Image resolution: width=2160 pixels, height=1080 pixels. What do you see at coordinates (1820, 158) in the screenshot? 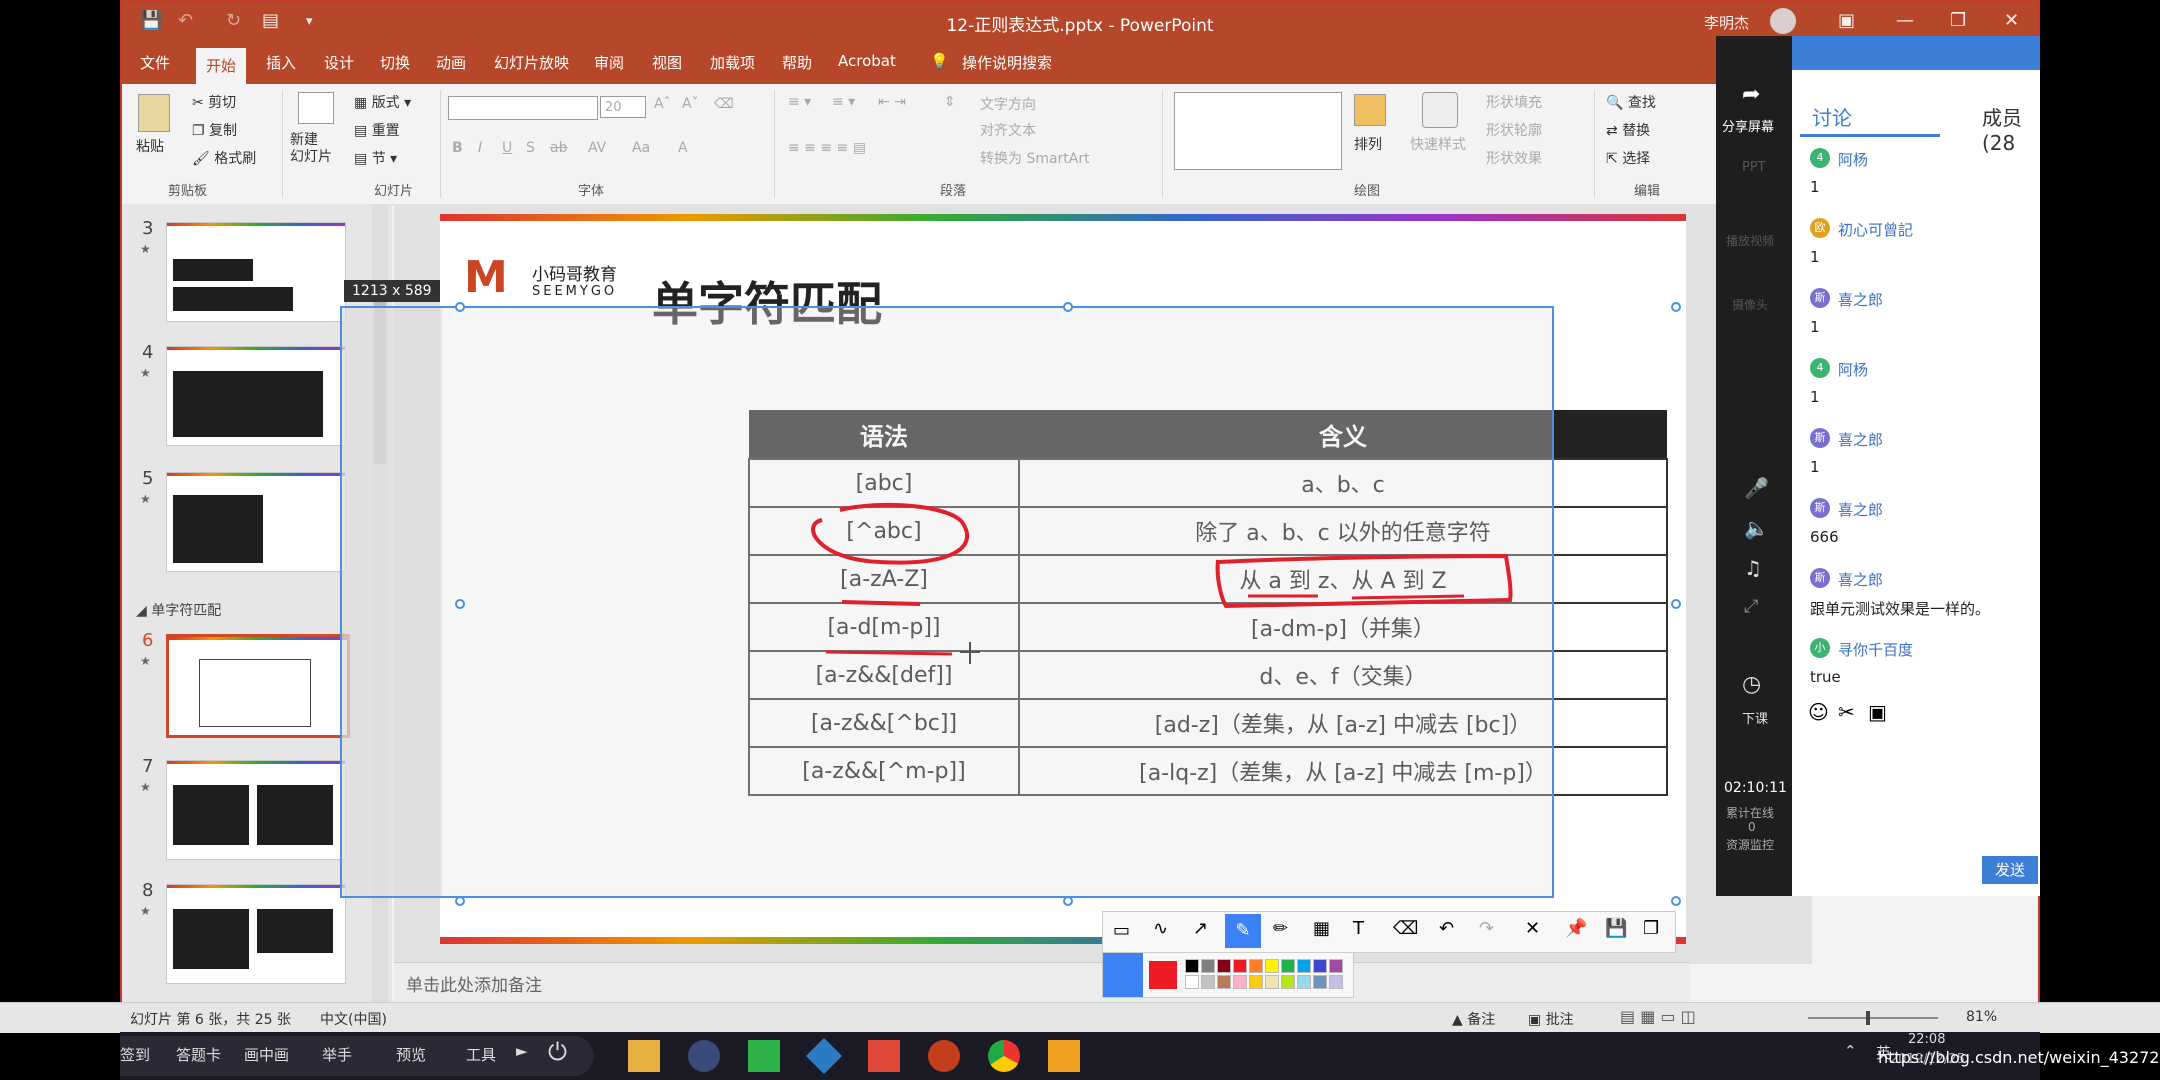
I see `avatar: 4` at bounding box center [1820, 158].